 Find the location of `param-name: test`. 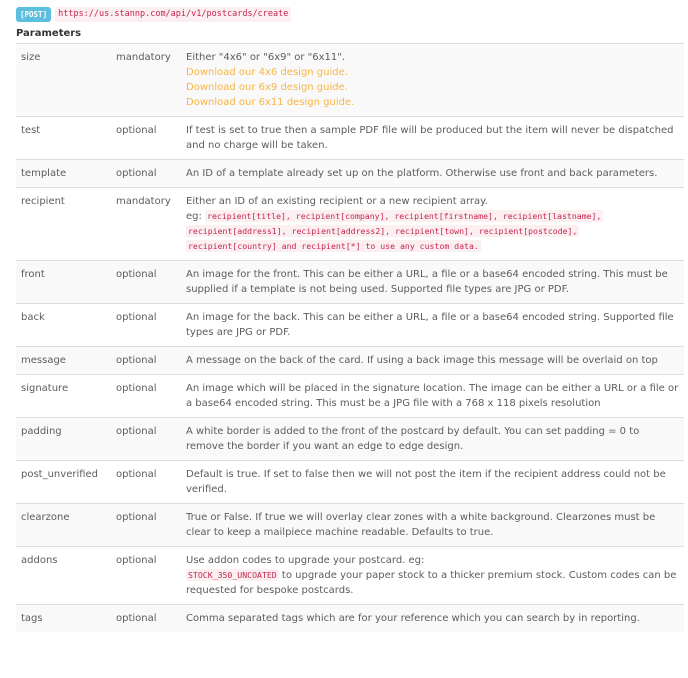

param-name: test is located at coordinates (31, 130).